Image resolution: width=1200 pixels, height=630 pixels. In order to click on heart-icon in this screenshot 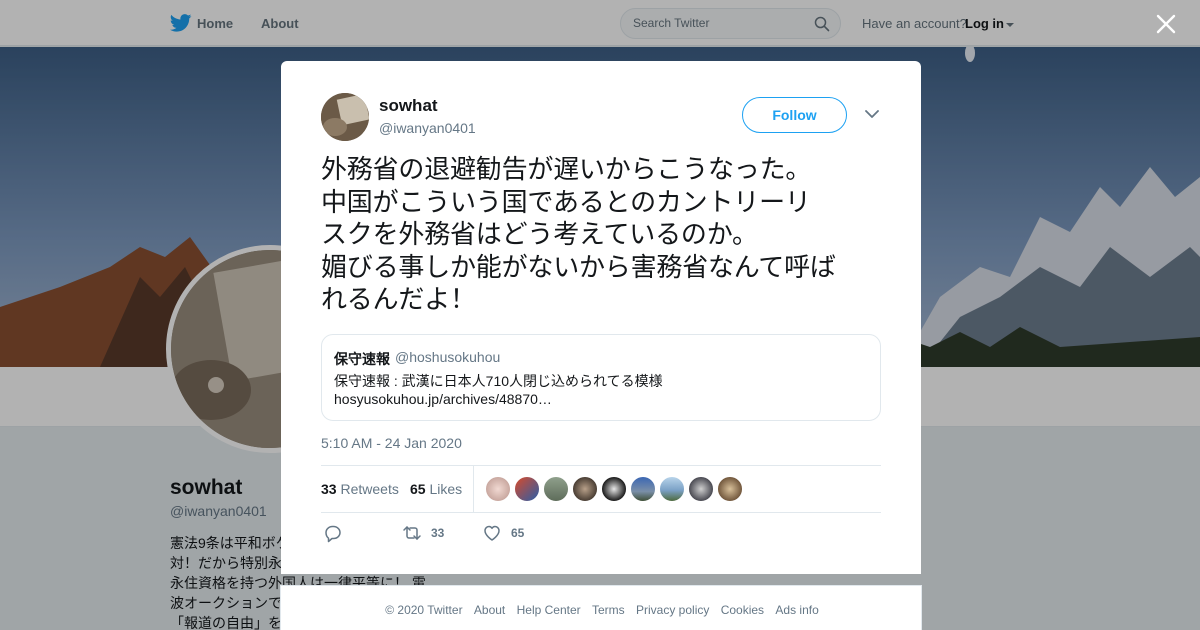, I will do `click(492, 533)`.